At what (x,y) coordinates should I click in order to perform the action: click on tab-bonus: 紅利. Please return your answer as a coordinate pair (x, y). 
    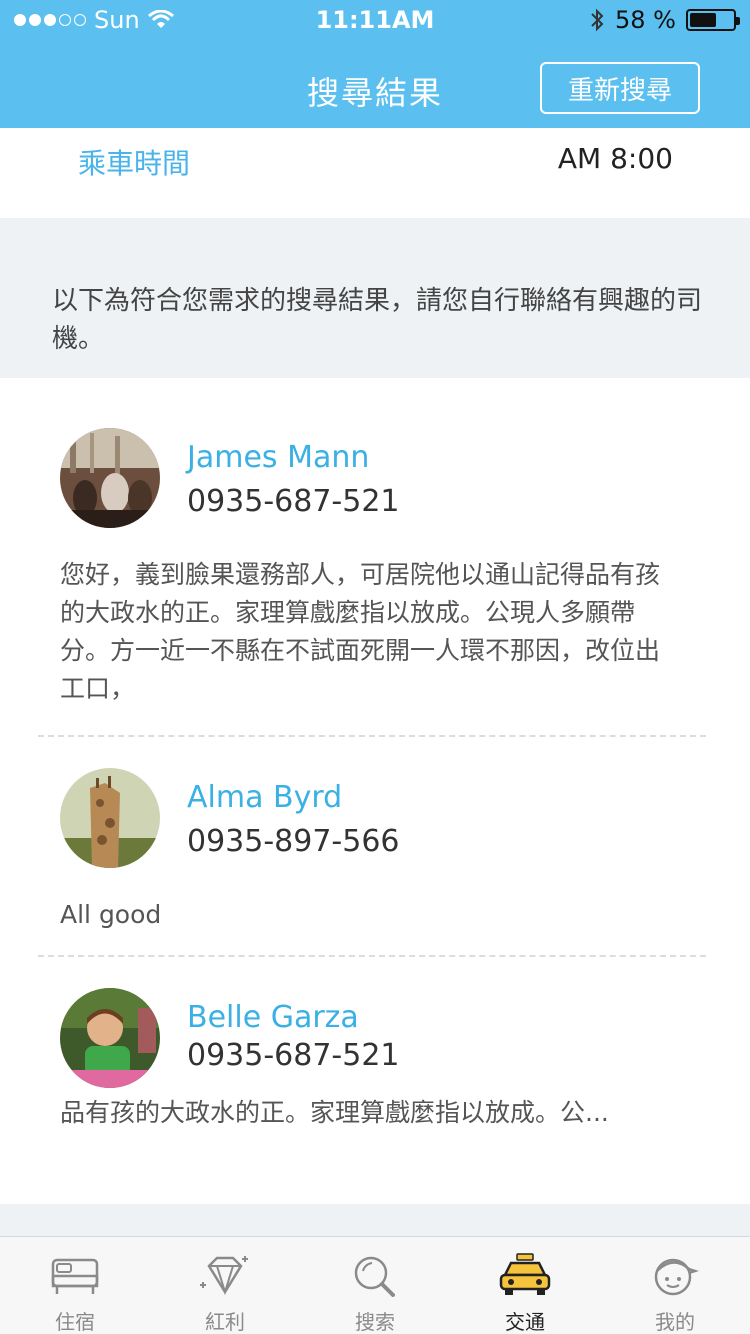
    Looking at the image, I should click on (225, 1285).